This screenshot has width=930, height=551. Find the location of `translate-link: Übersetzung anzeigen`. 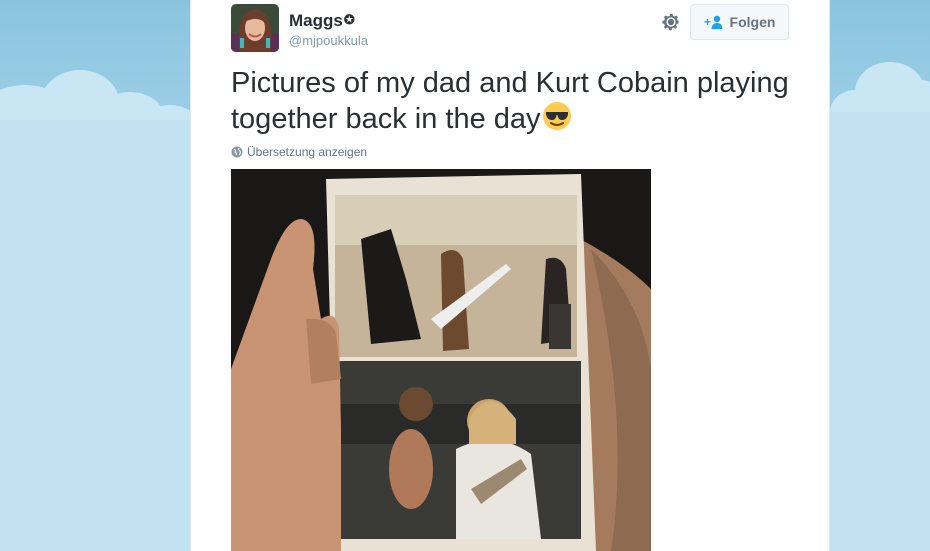

translate-link: Übersetzung anzeigen is located at coordinates (299, 152).